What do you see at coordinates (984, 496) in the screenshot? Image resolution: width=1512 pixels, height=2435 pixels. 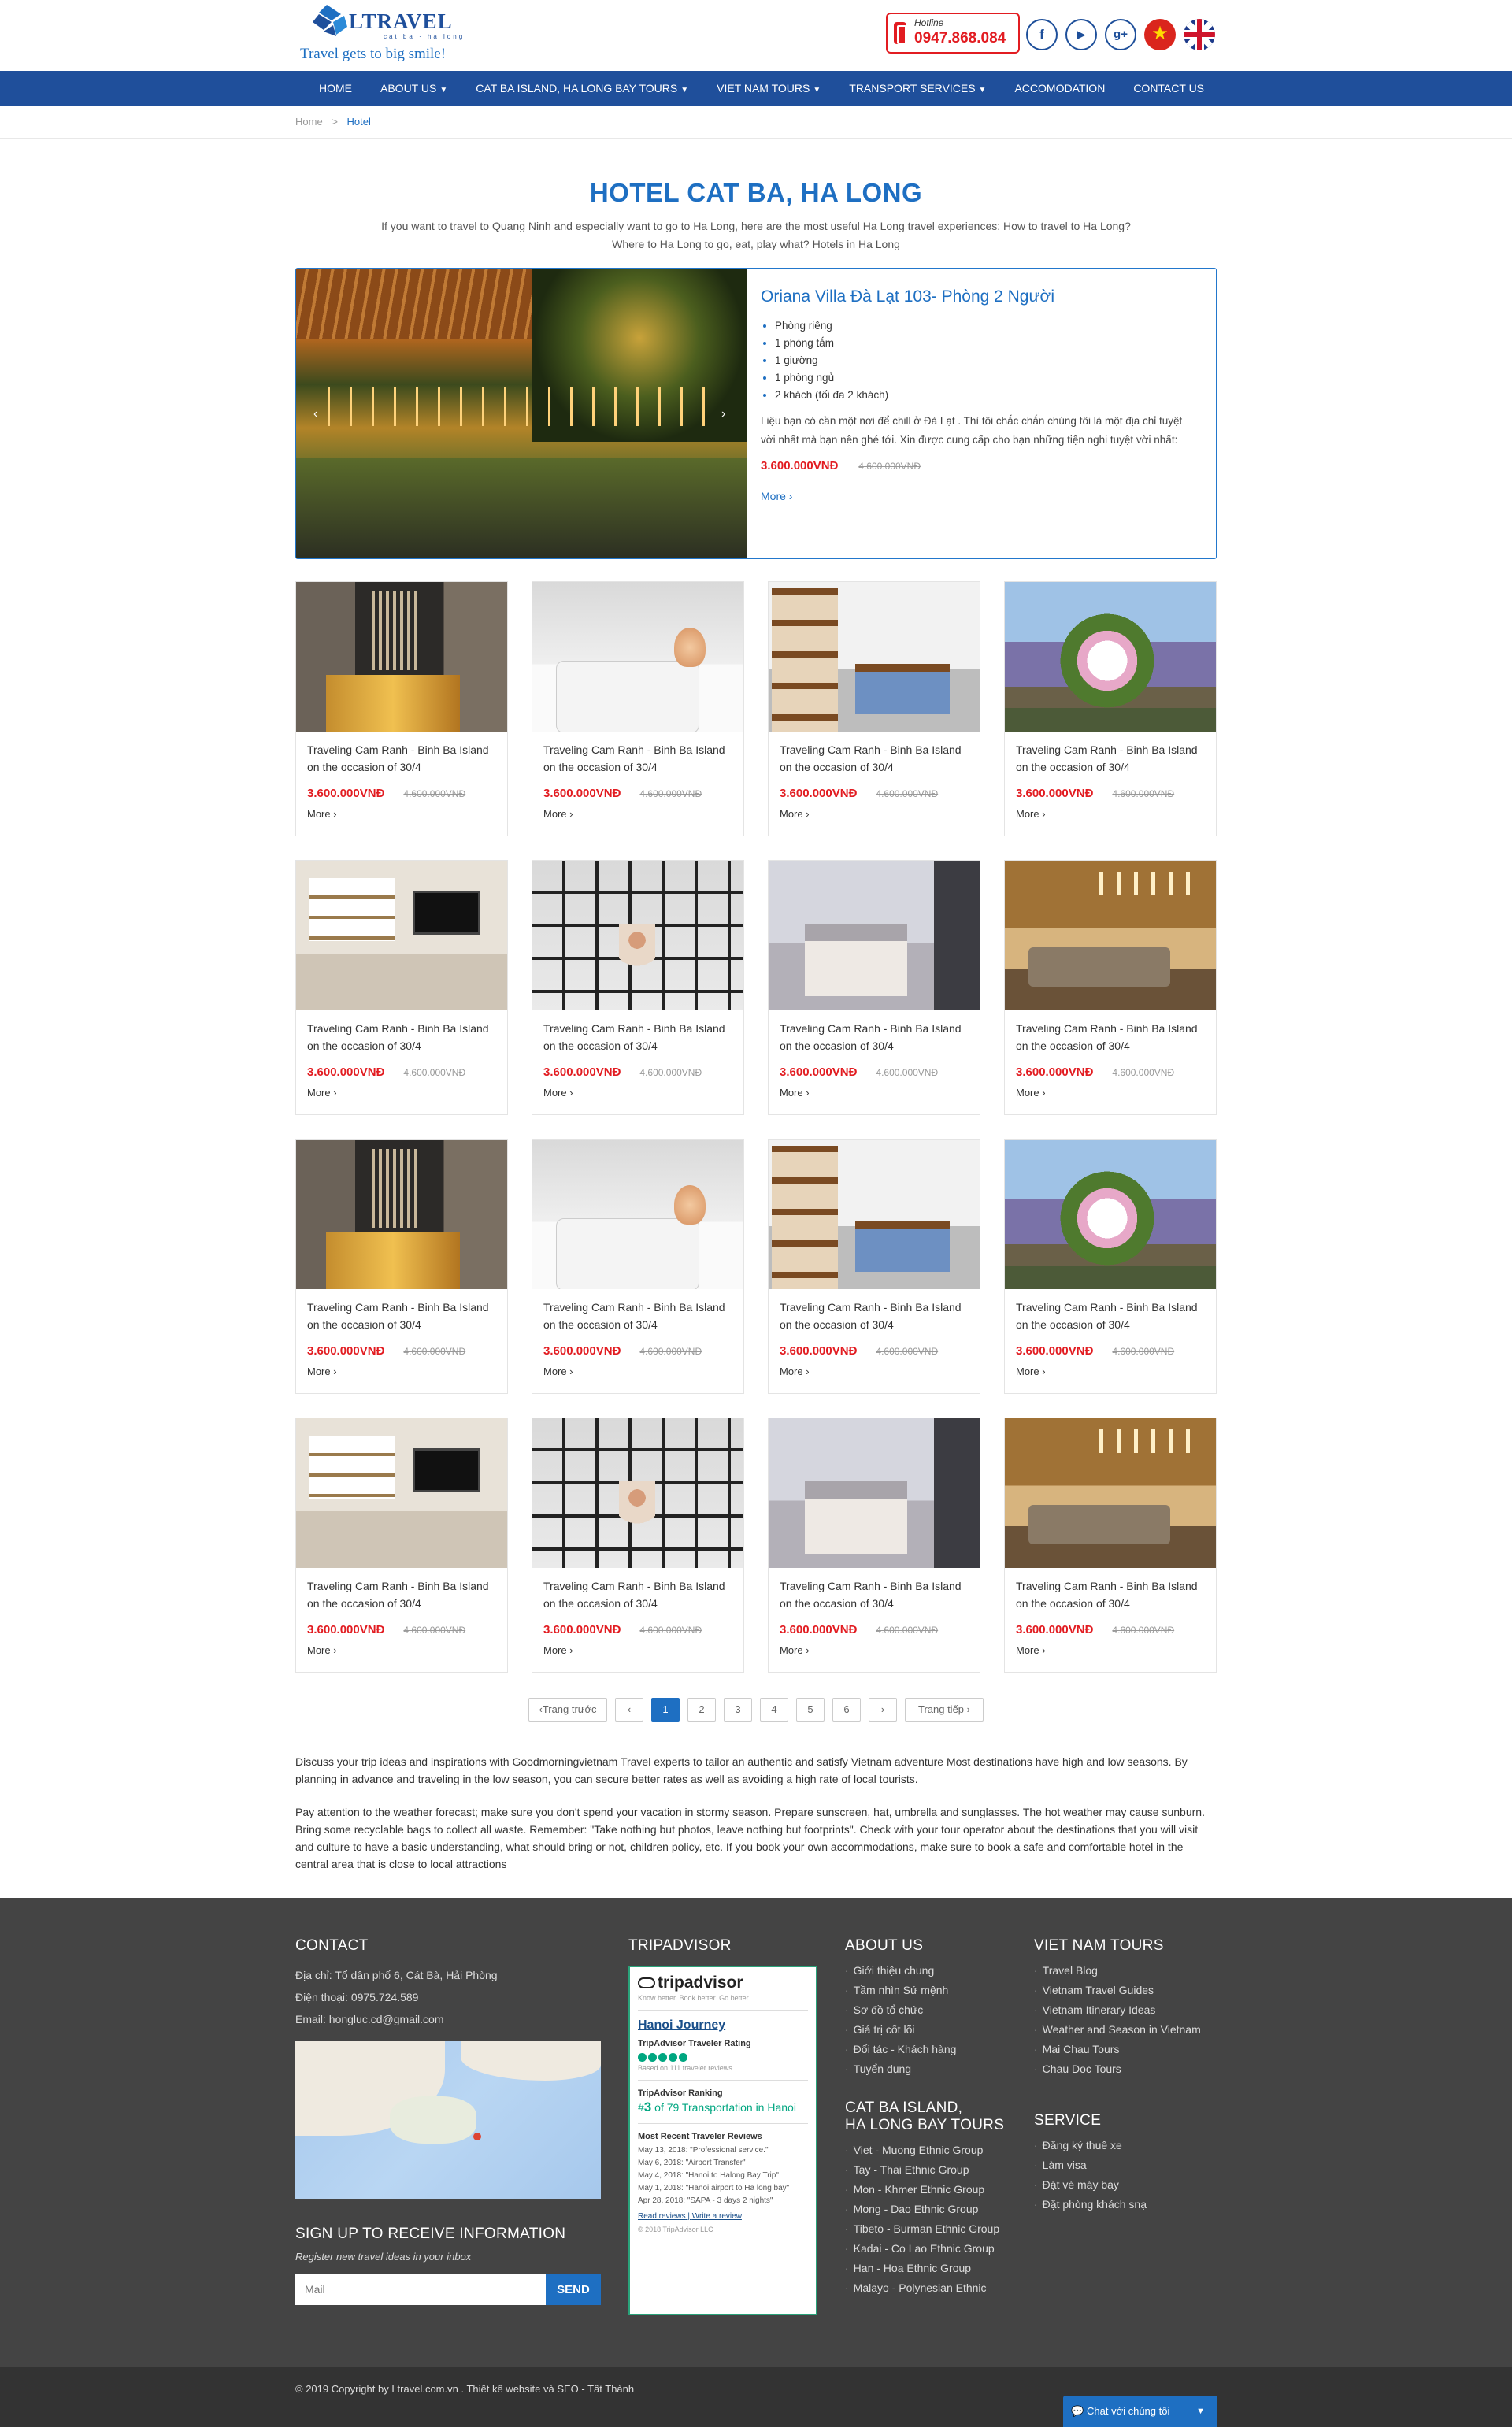 I see `featured-more-link: More ›` at bounding box center [984, 496].